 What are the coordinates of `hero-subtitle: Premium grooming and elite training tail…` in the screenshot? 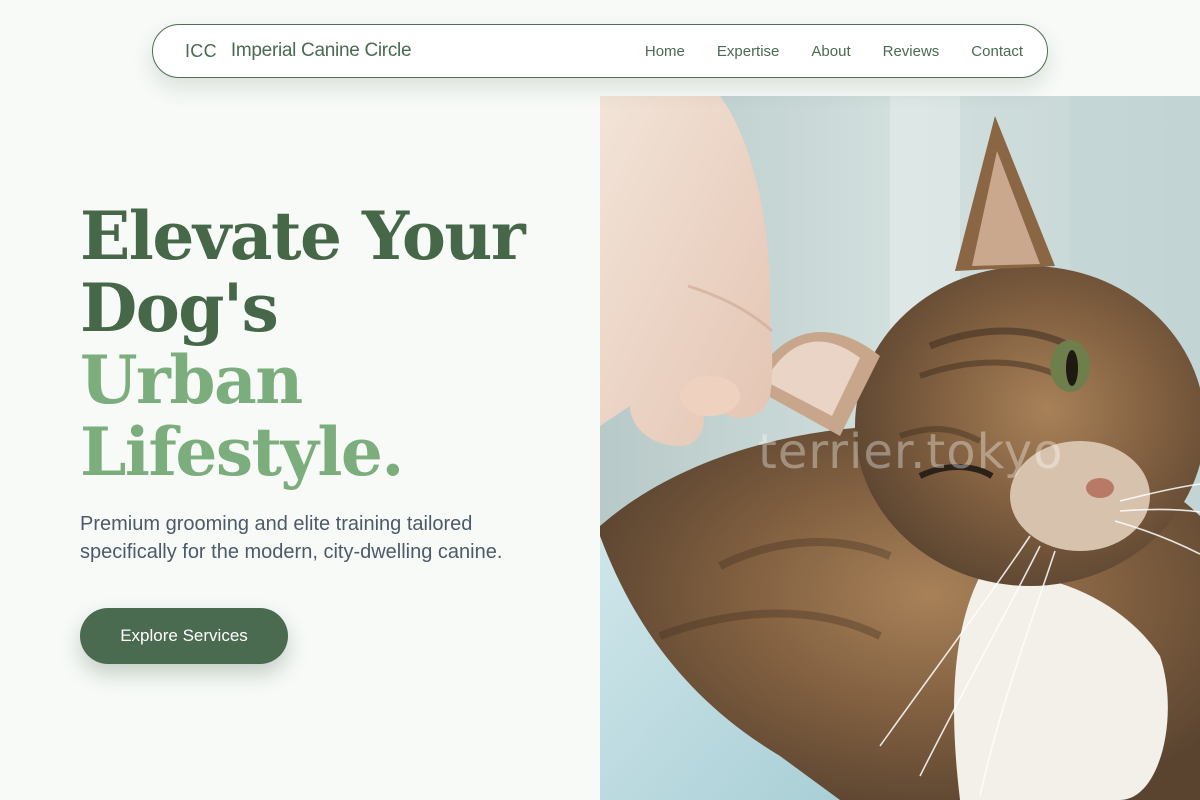 It's located at (291, 538).